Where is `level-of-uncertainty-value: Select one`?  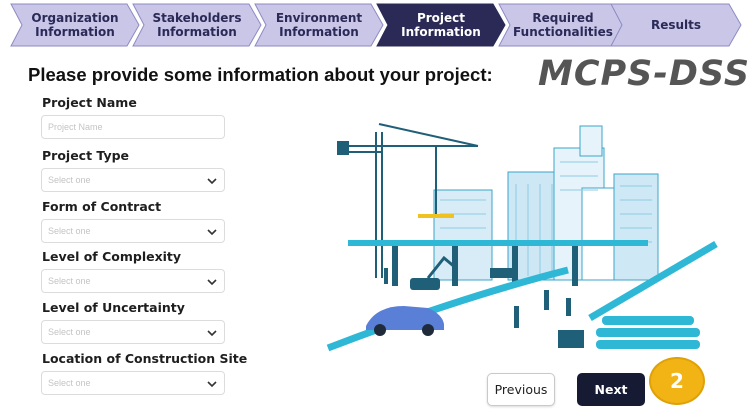 level-of-uncertainty-value: Select one is located at coordinates (69, 332).